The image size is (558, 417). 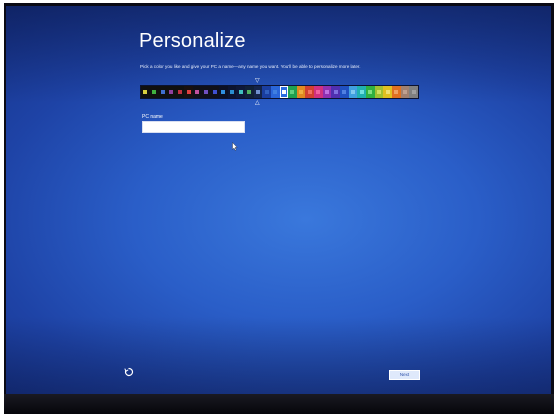 I want to click on next-button: Next, so click(x=404, y=375).